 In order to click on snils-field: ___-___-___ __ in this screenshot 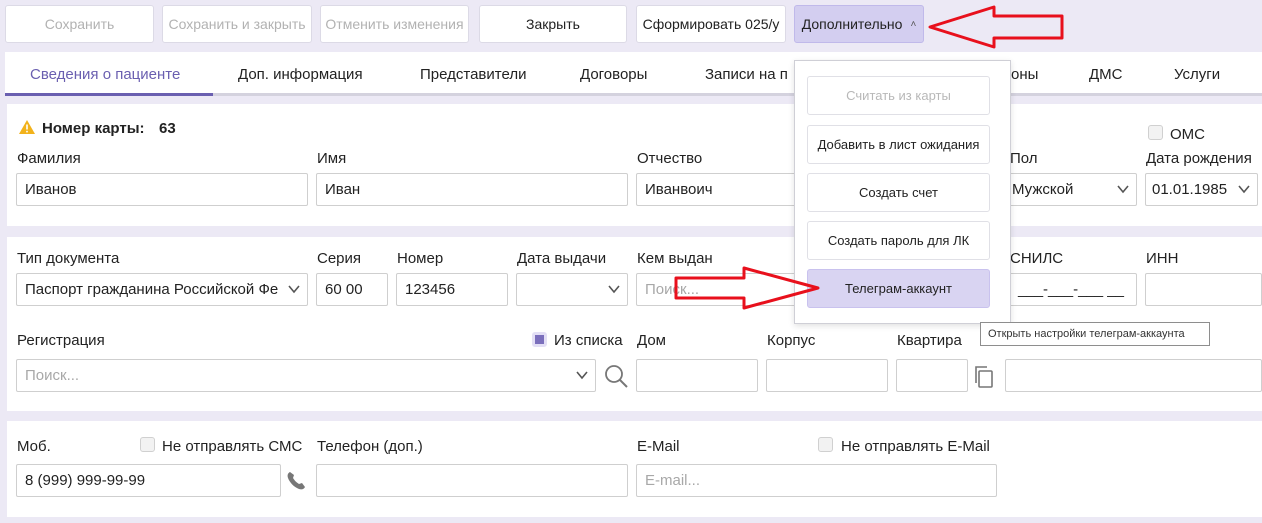, I will do `click(1071, 289)`.